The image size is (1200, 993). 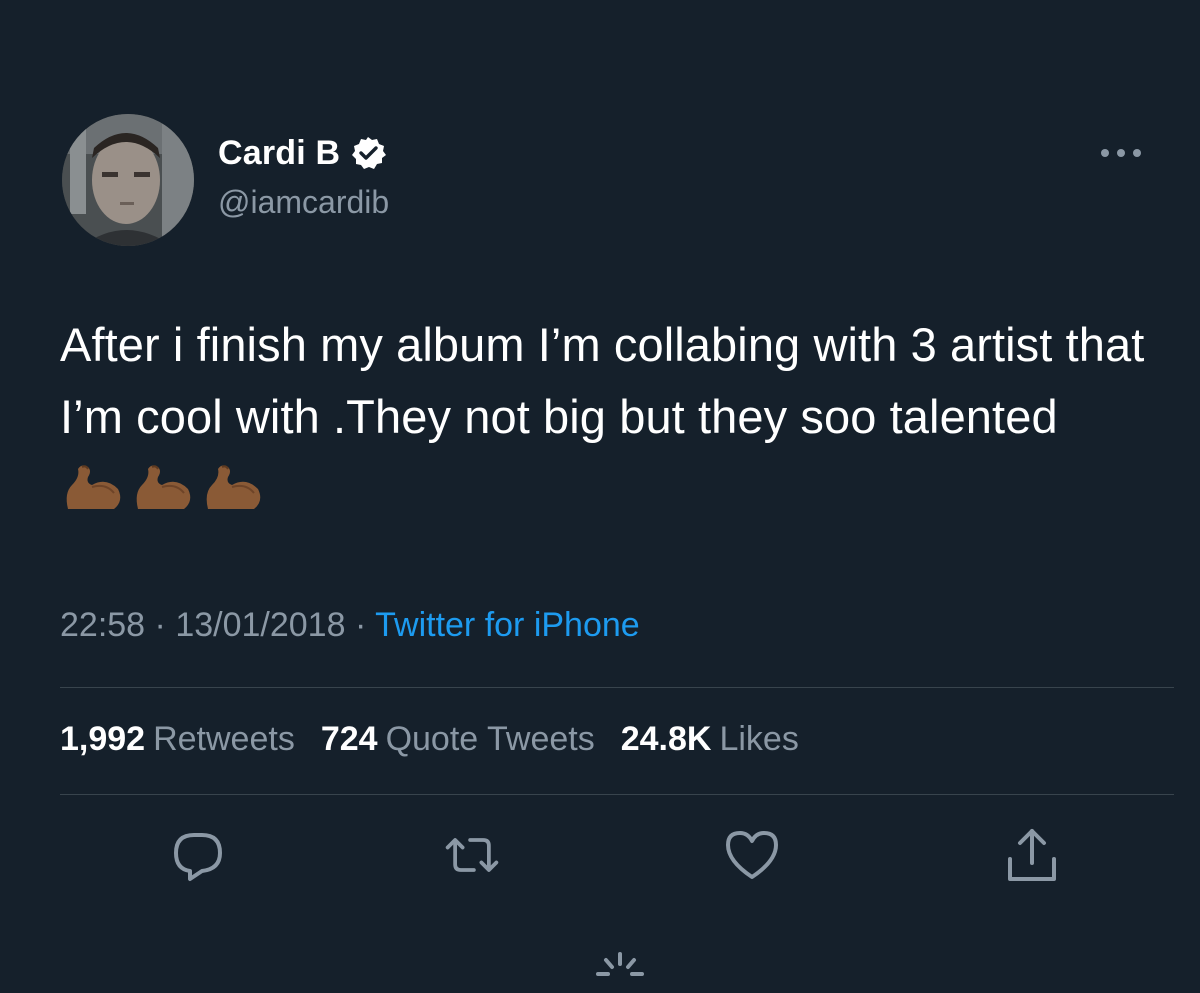 I want to click on author-name-row: Cardi B, so click(x=302, y=153).